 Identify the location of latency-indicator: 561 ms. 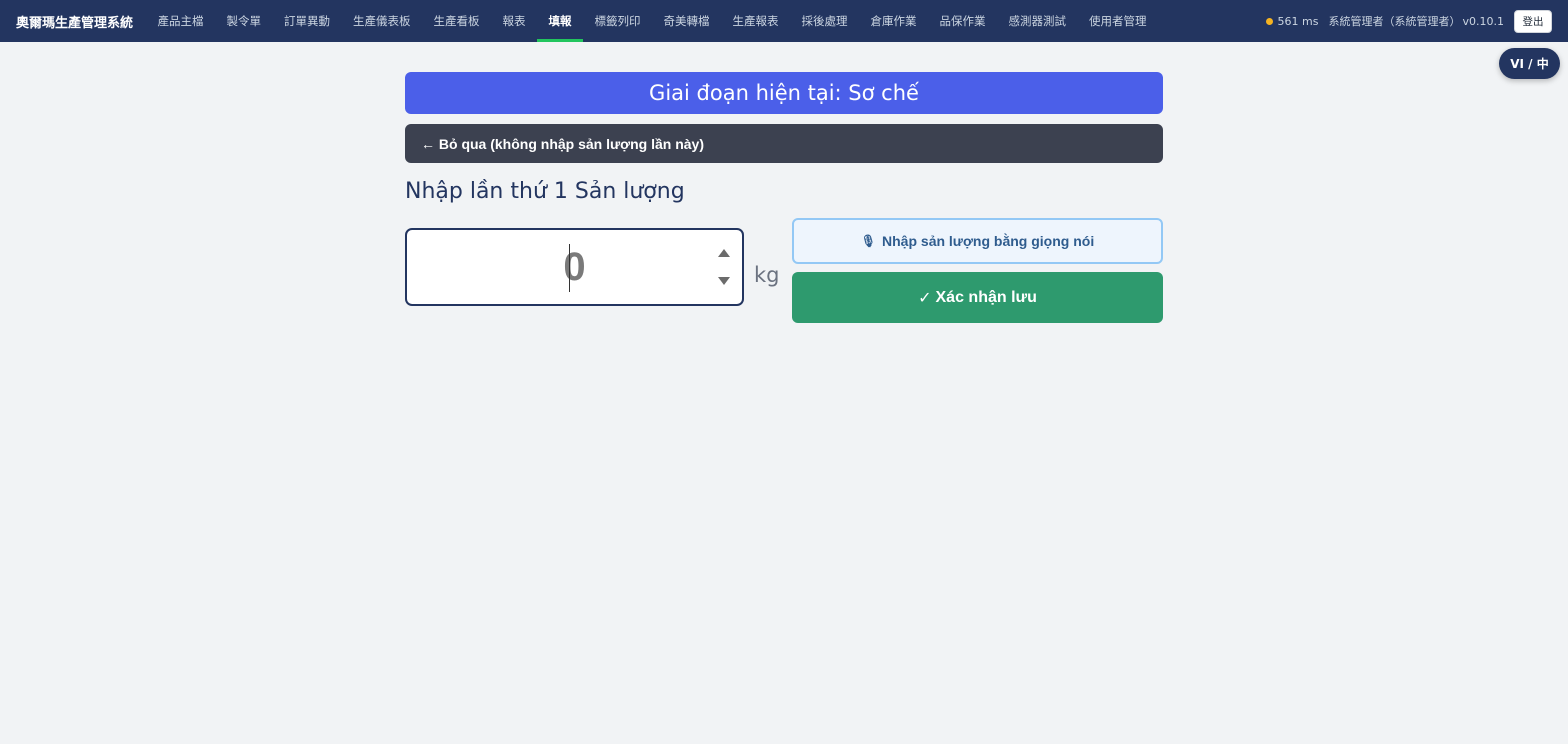
(1292, 21).